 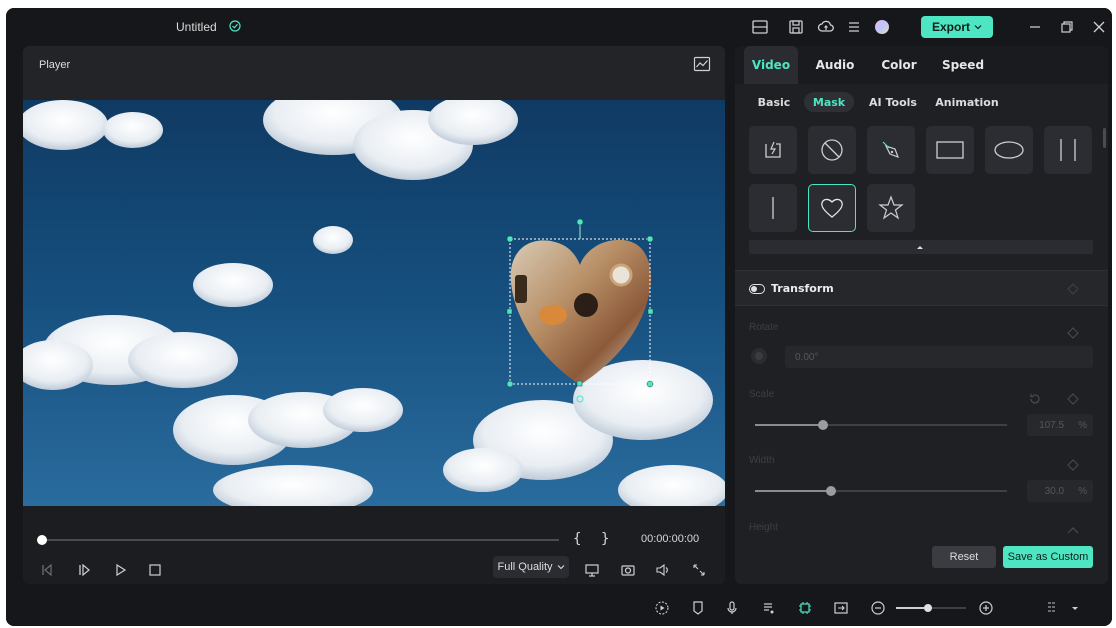 I want to click on heart-icon, so click(x=832, y=208).